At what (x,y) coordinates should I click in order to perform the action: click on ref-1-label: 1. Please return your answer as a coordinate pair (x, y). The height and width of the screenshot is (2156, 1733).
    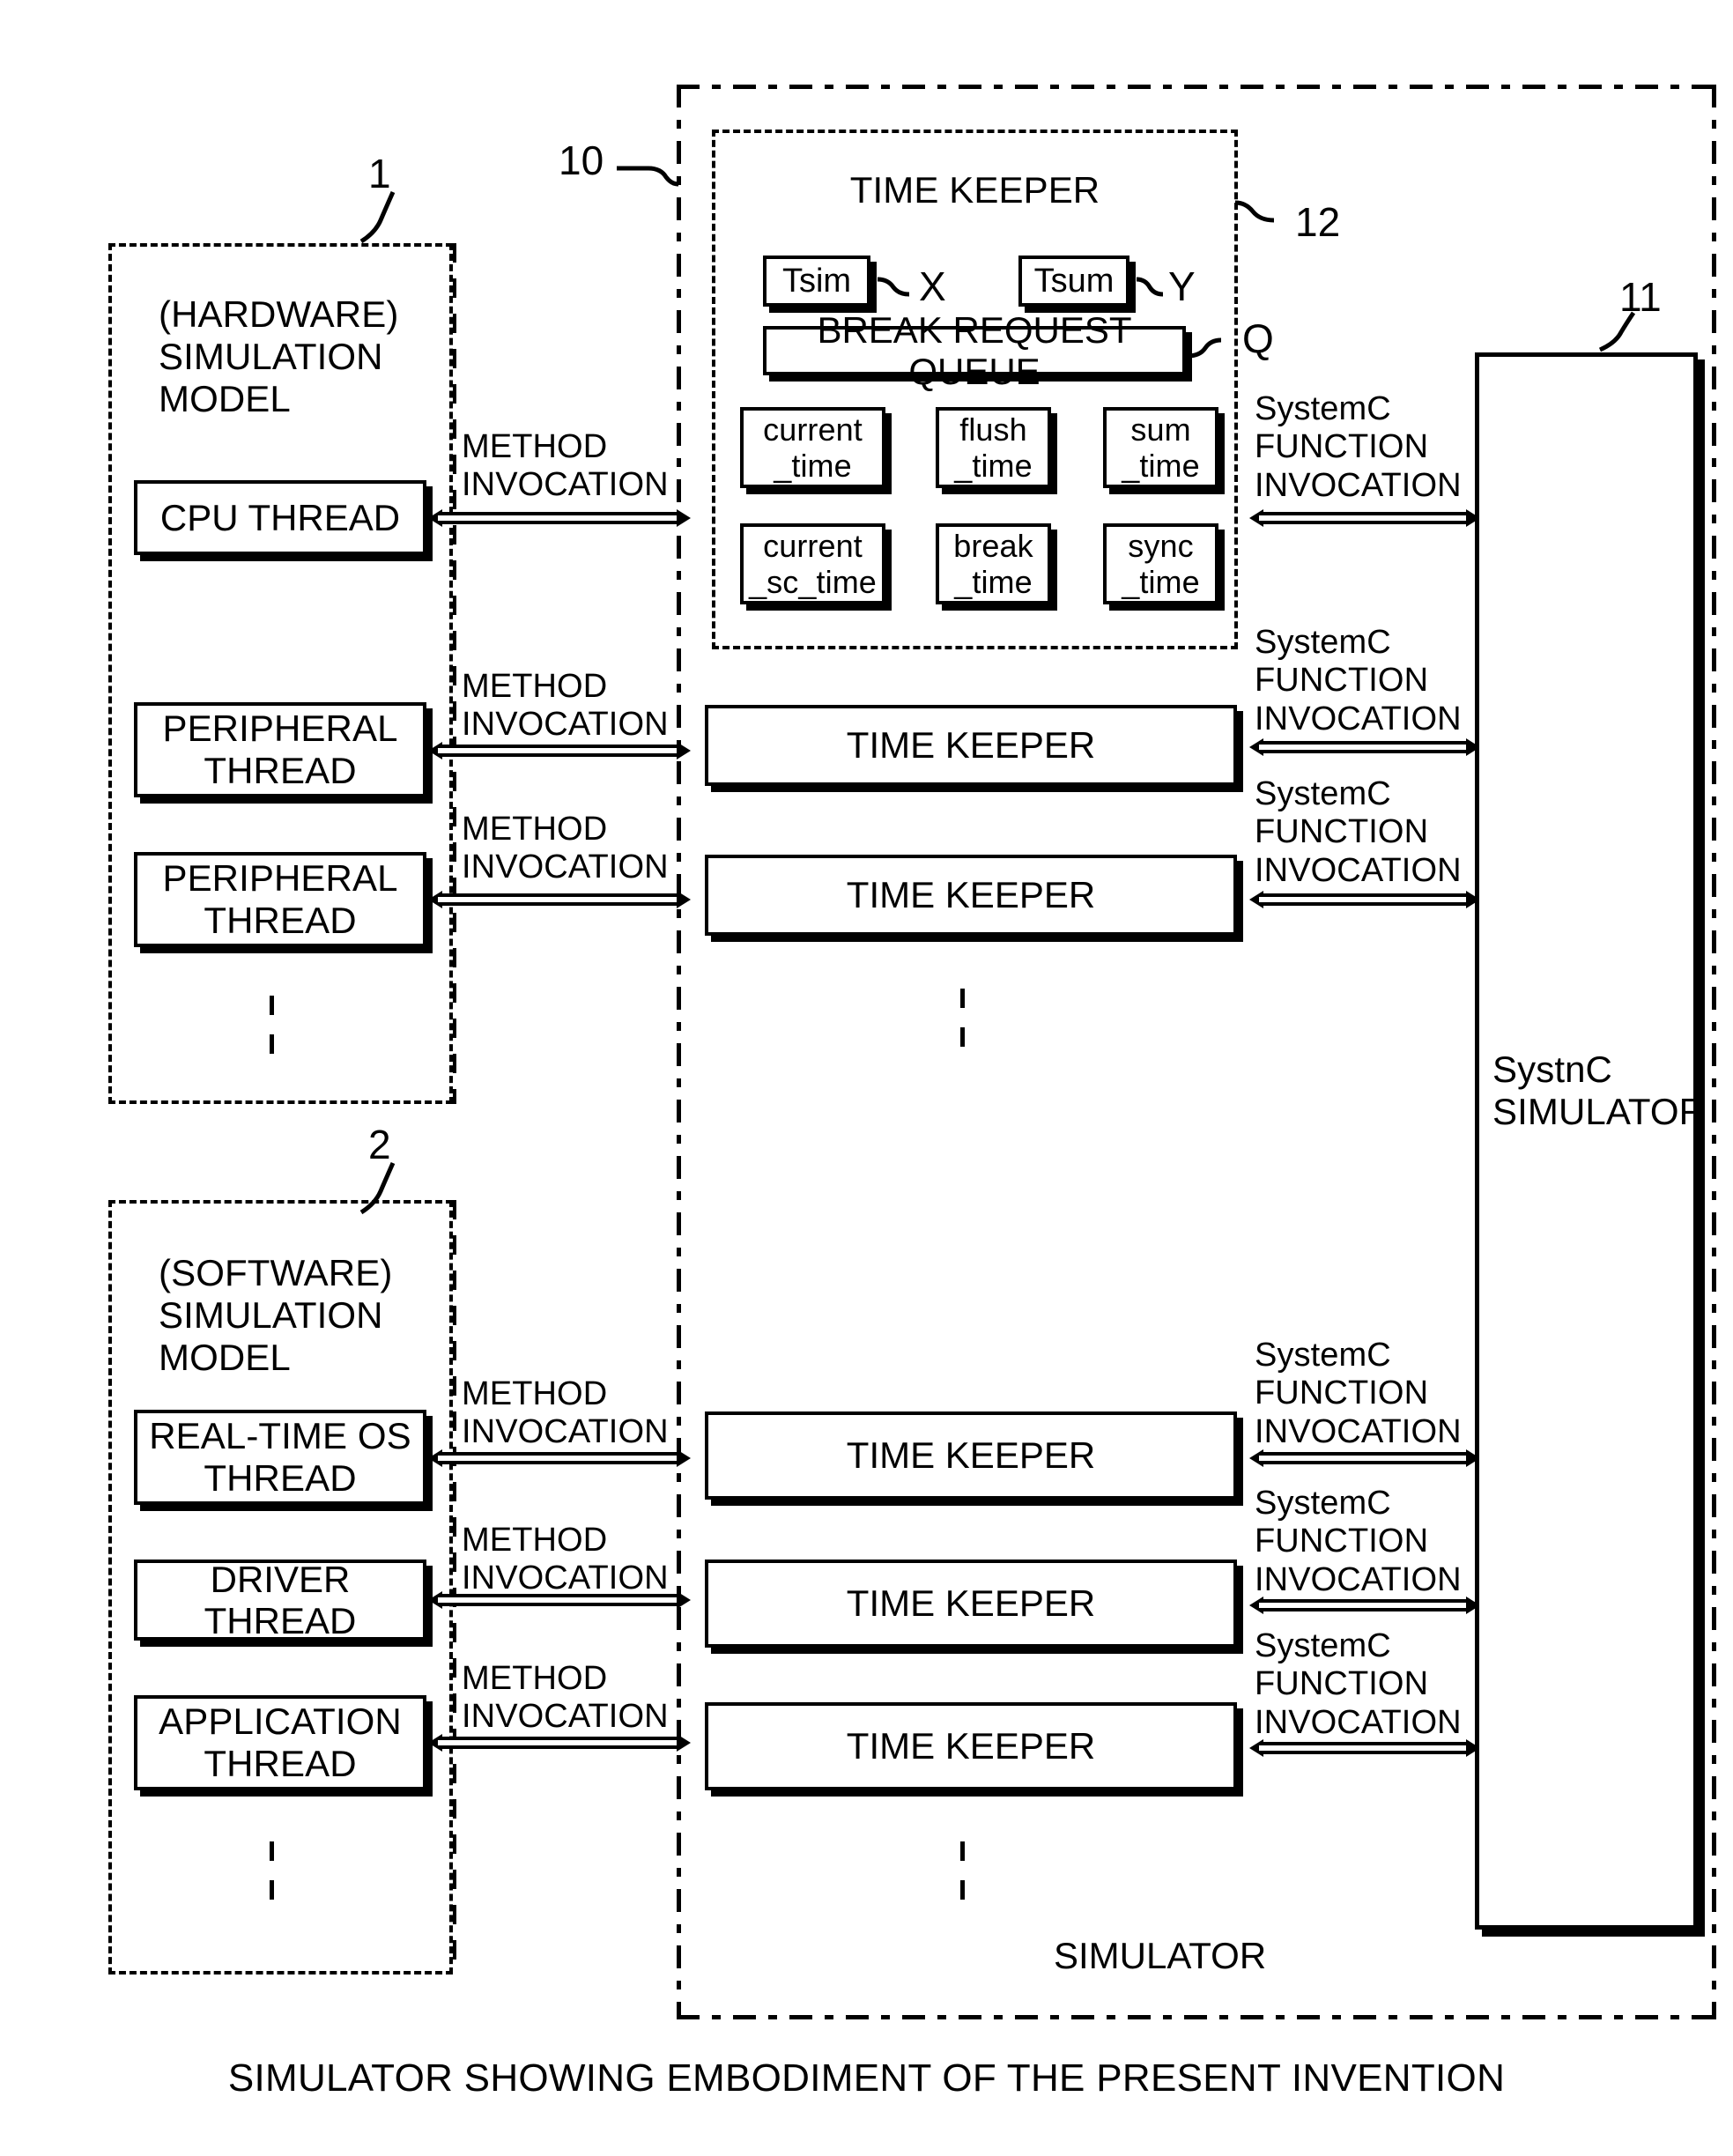
    Looking at the image, I should click on (379, 173).